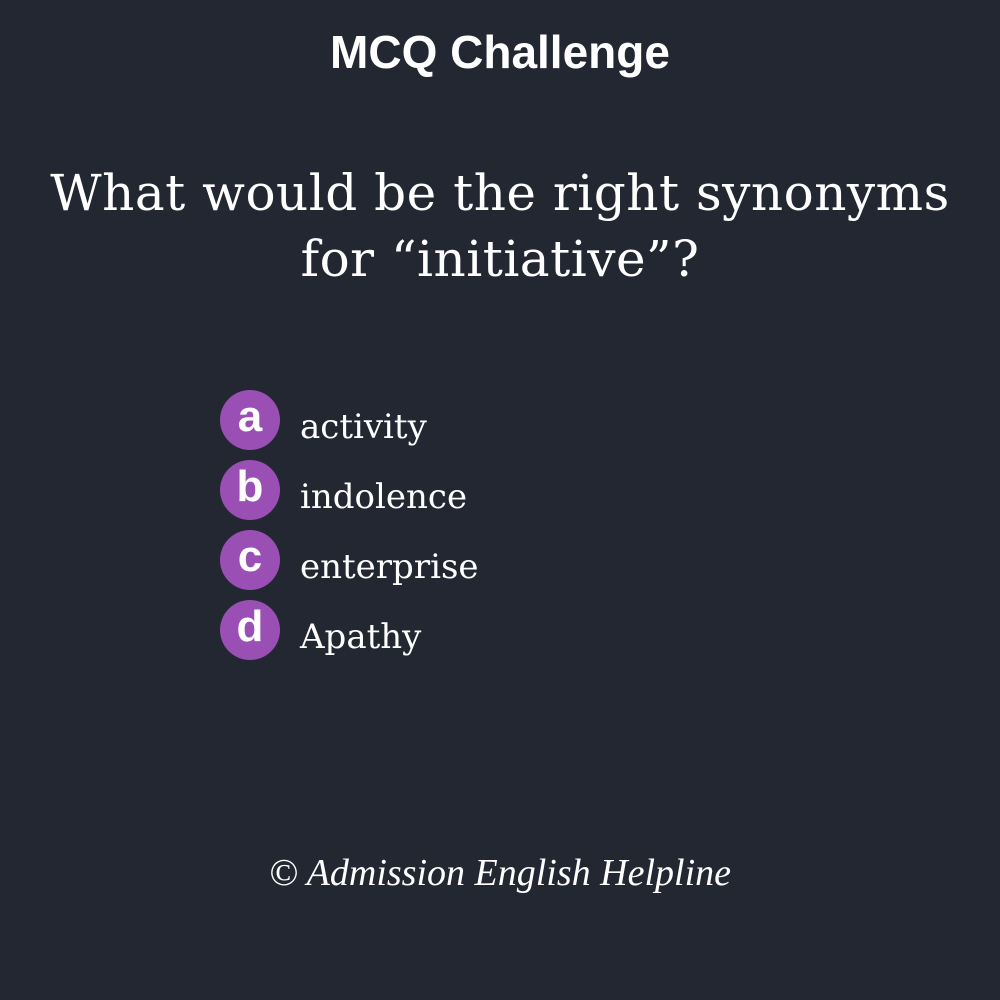 The image size is (1000, 1000). Describe the element at coordinates (361, 637) in the screenshot. I see `option-d-label: Apathy` at that location.